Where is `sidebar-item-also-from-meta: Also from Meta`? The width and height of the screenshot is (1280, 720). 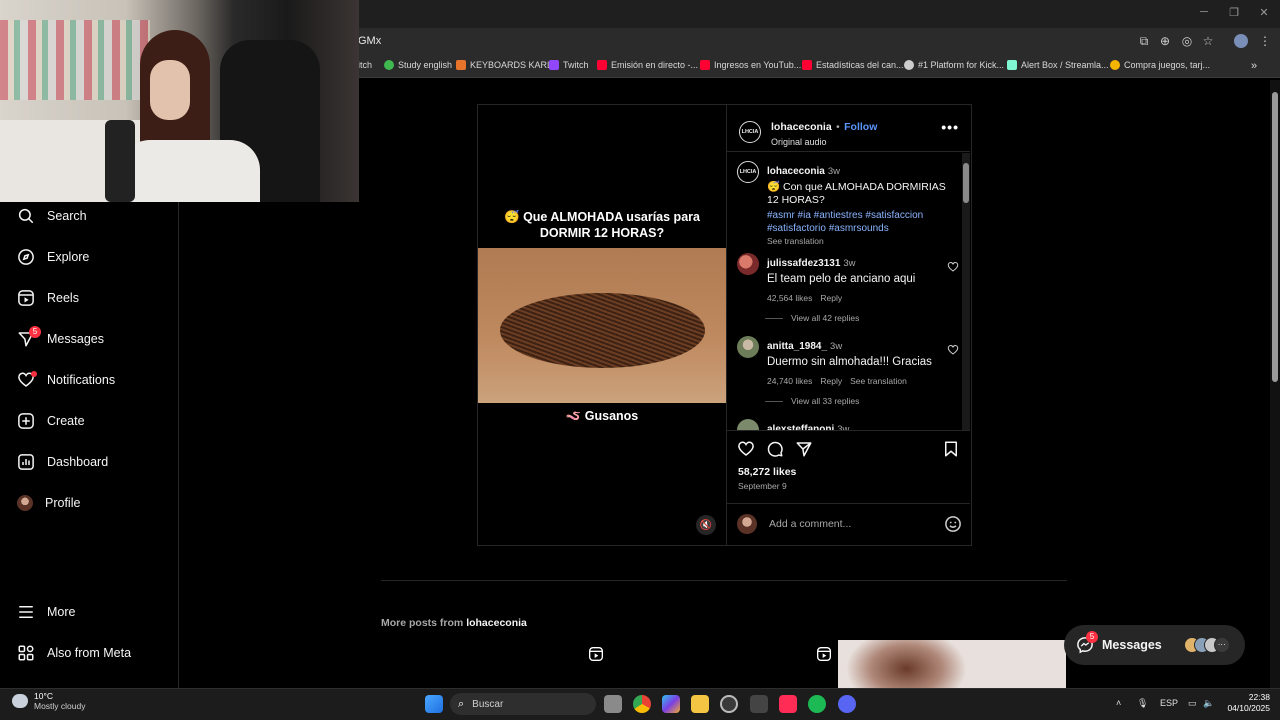 sidebar-item-also-from-meta: Also from Meta is located at coordinates (74, 653).